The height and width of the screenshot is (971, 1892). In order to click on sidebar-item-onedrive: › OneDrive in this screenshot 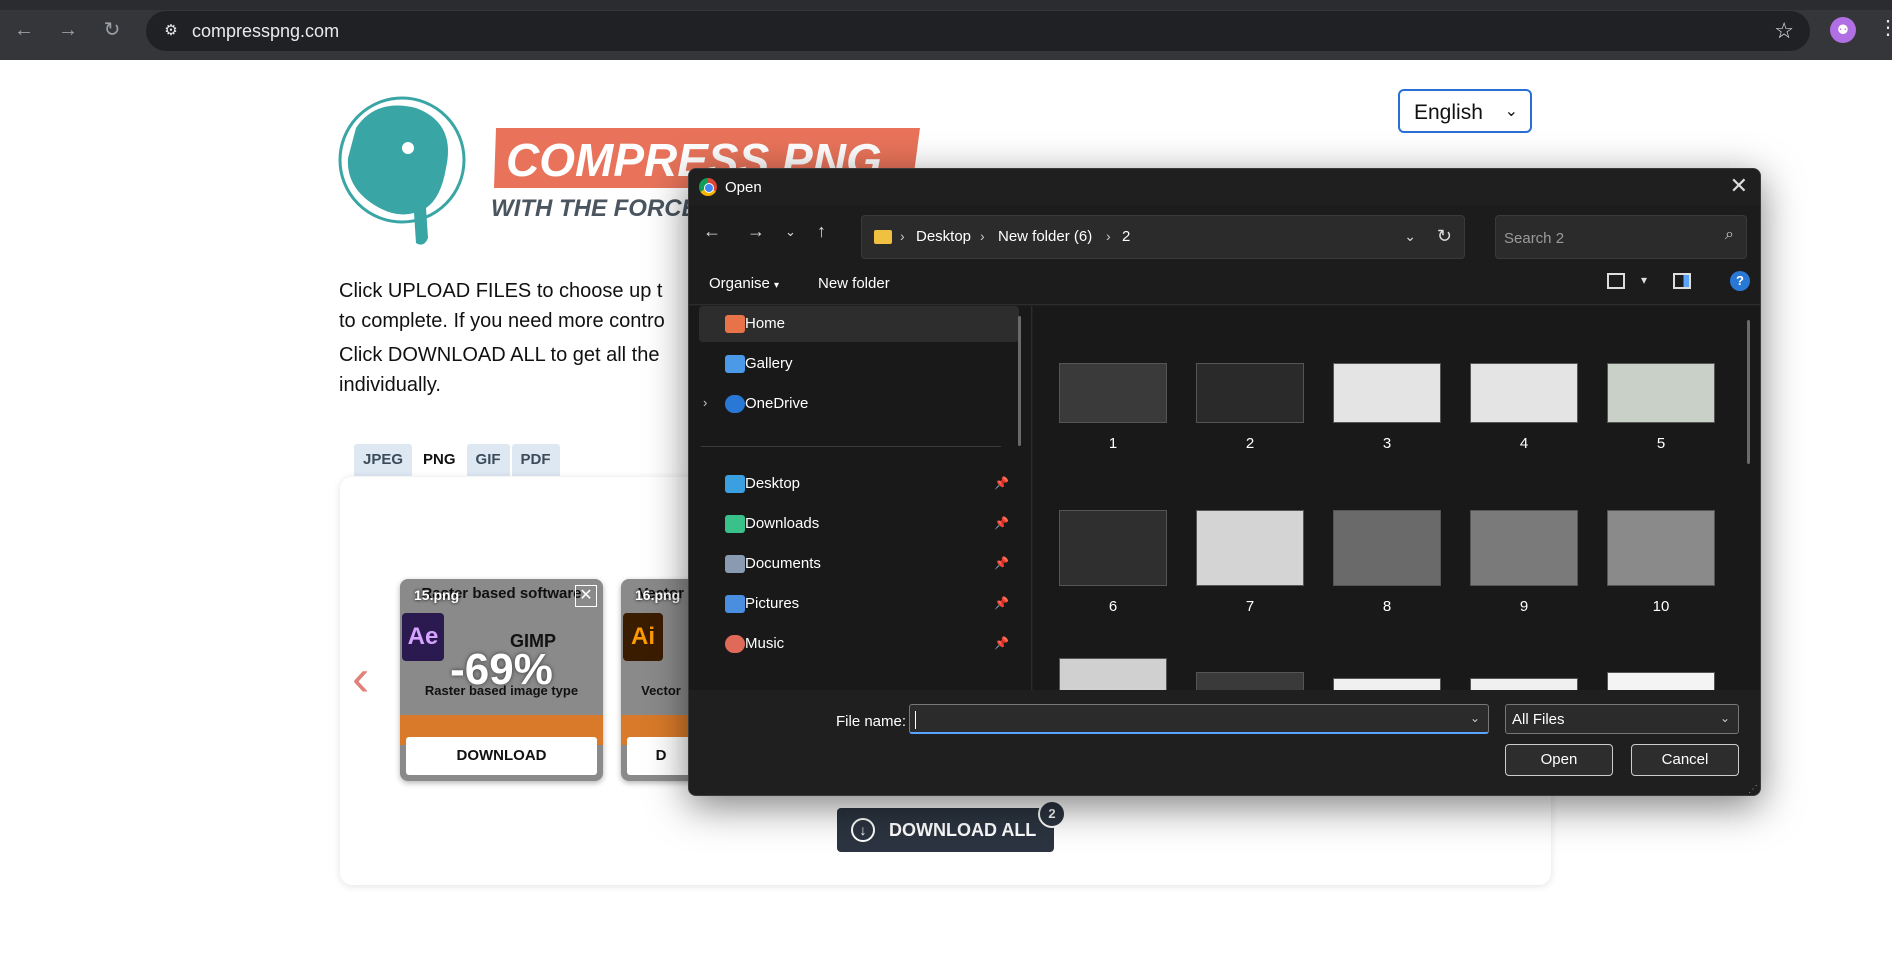, I will do `click(859, 404)`.